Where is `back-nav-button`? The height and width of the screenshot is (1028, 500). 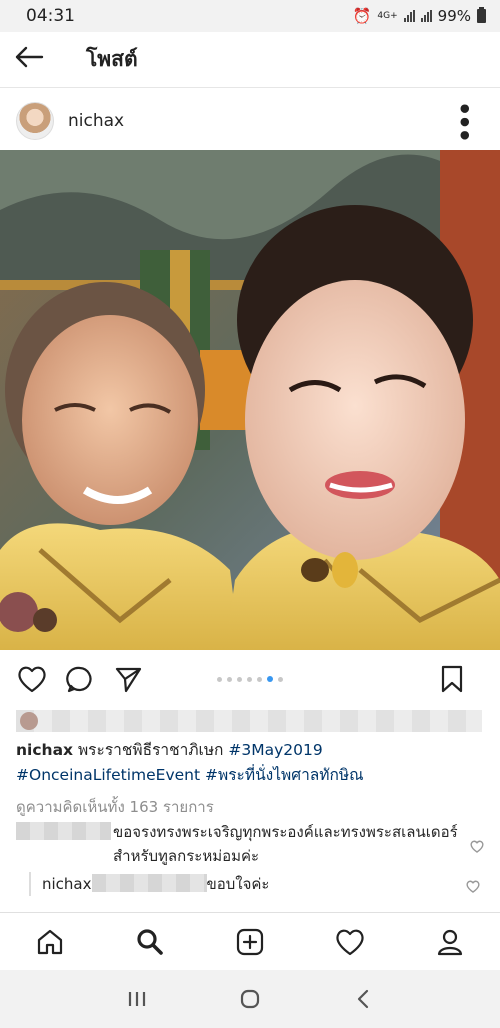 back-nav-button is located at coordinates (363, 999).